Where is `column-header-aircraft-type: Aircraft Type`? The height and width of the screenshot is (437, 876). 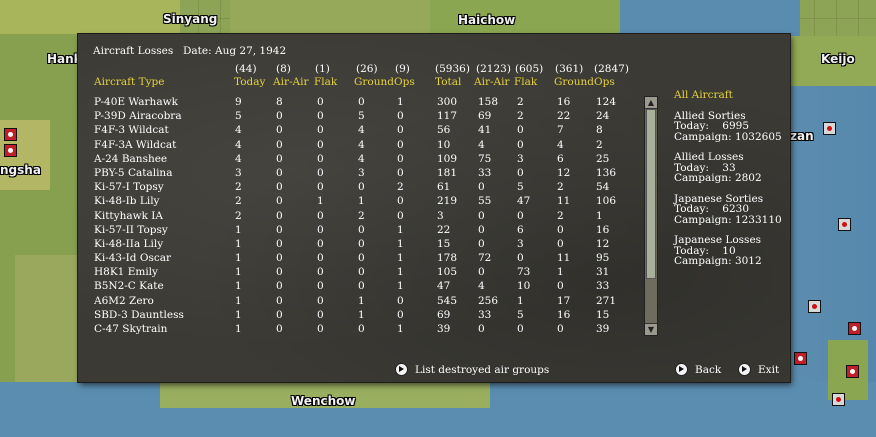
column-header-aircraft-type: Aircraft Type is located at coordinates (129, 82).